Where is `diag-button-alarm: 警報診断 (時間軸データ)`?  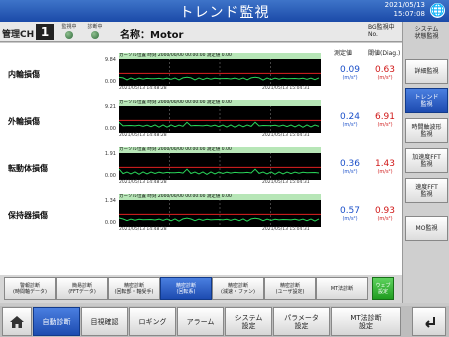
diag-button-alarm: 警報診断 (時間軸データ) is located at coordinates (30, 288).